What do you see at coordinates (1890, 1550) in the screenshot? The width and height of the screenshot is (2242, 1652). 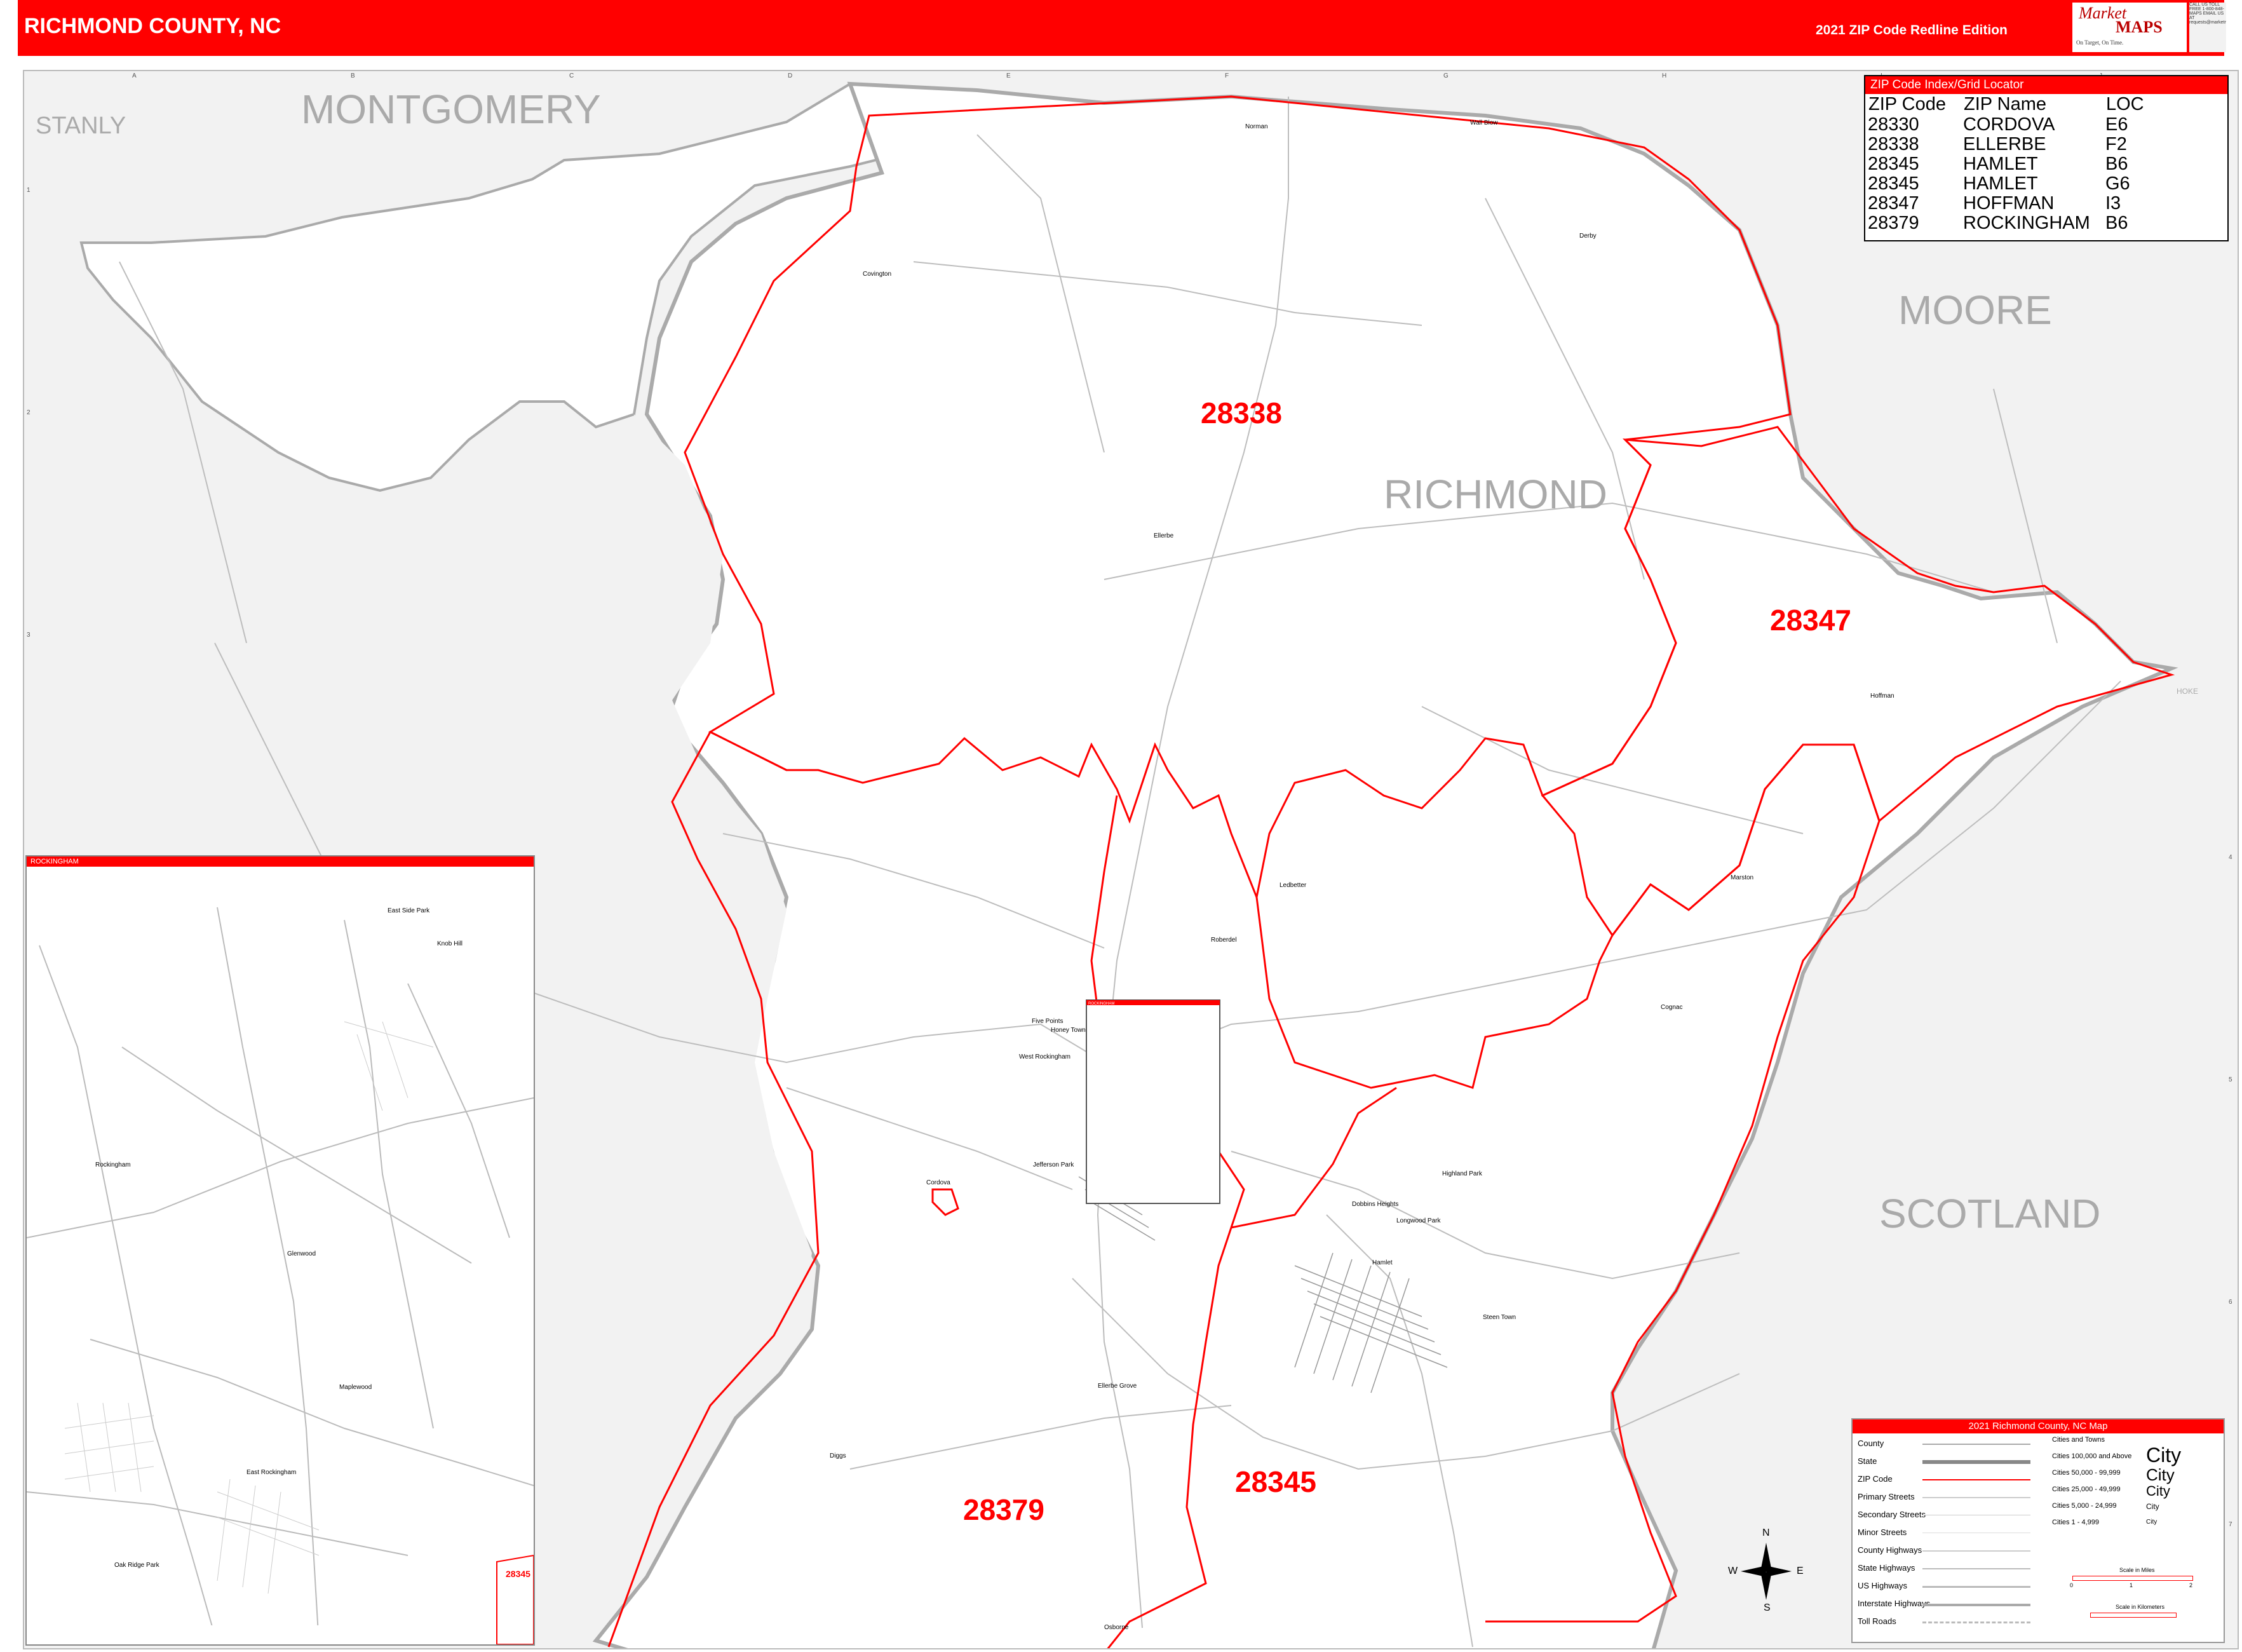 I see `legend-county-hwy: County Highways` at bounding box center [1890, 1550].